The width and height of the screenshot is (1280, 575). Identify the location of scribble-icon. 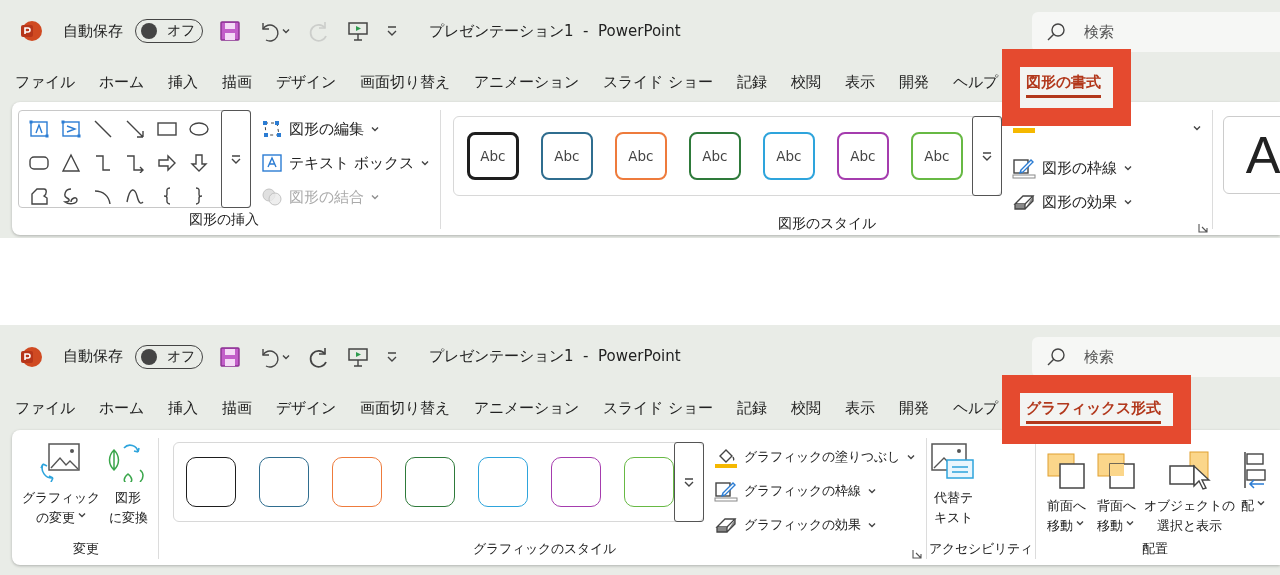
(71, 196).